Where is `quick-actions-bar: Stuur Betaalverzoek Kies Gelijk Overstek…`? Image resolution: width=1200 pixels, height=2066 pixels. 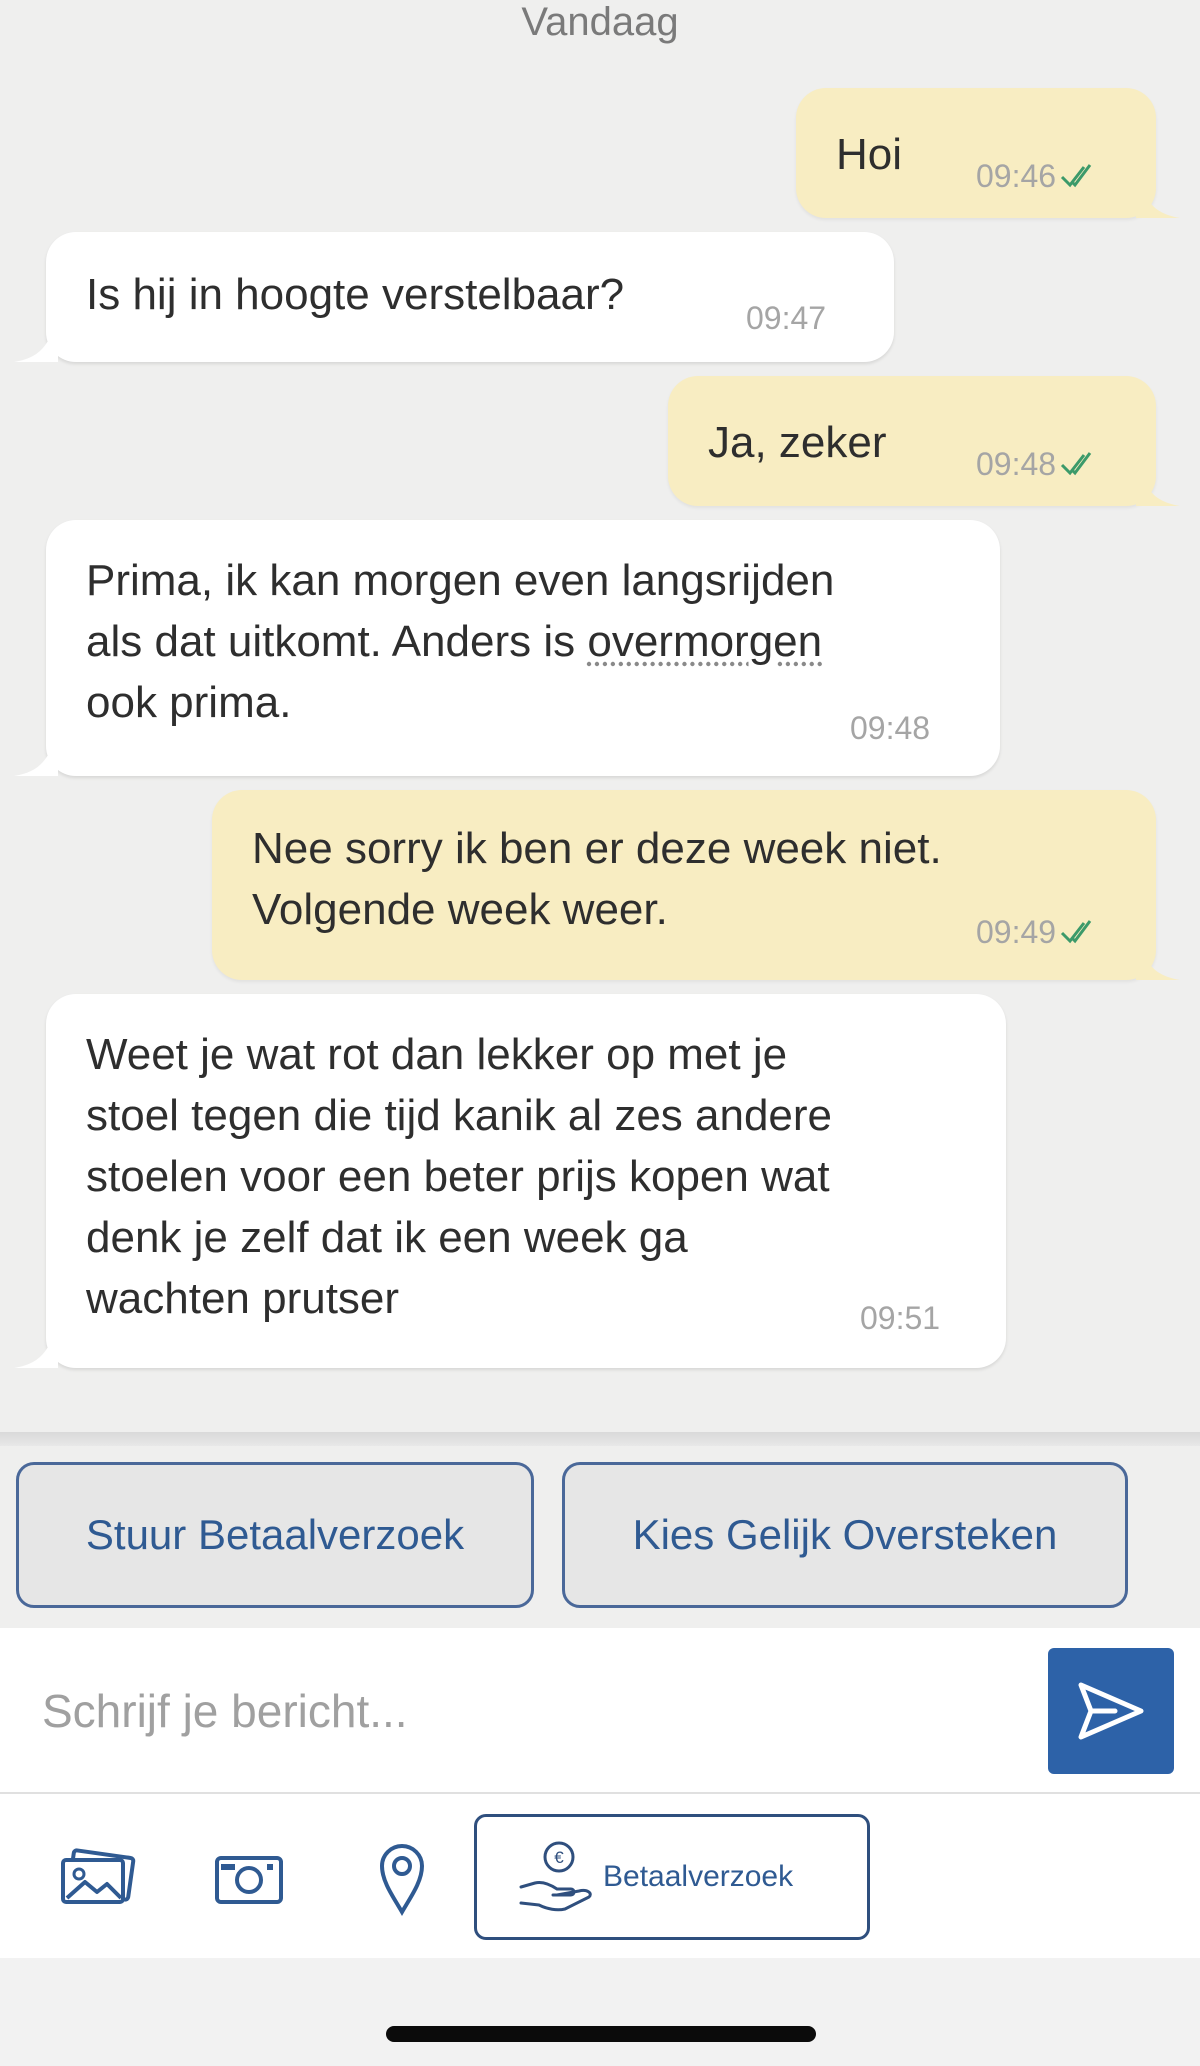 quick-actions-bar: Stuur Betaalverzoek Kies Gelijk Overstek… is located at coordinates (600, 1537).